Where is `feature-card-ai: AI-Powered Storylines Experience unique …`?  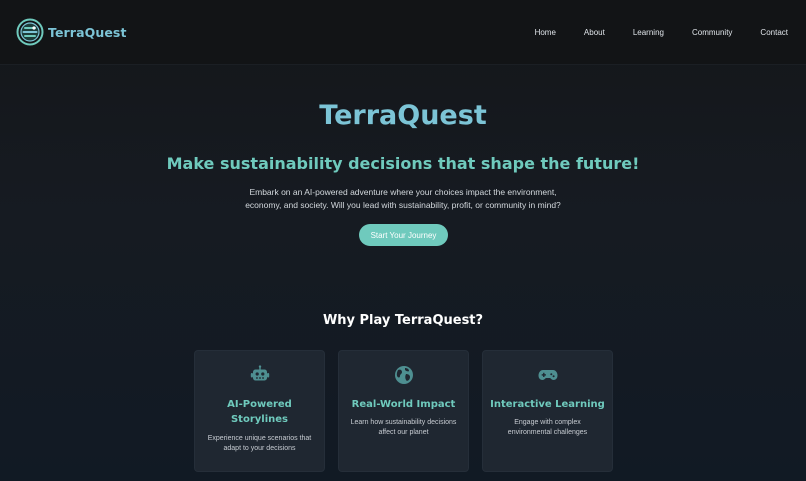
feature-card-ai: AI-Powered Storylines Experience unique … is located at coordinates (259, 411).